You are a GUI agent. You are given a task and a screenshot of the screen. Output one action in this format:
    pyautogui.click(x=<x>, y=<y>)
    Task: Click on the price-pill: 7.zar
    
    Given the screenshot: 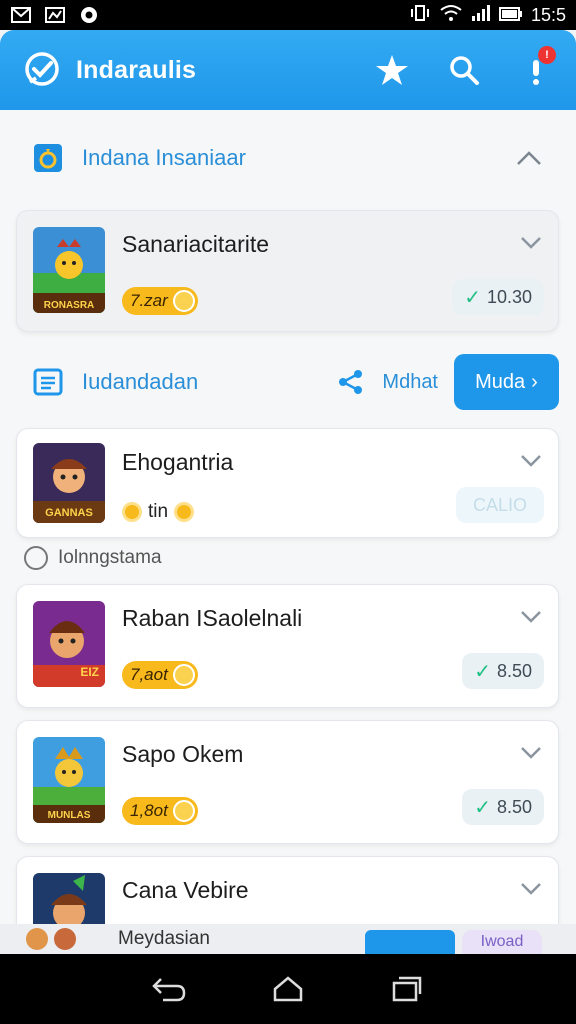 What is the action you would take?
    pyautogui.click(x=160, y=301)
    